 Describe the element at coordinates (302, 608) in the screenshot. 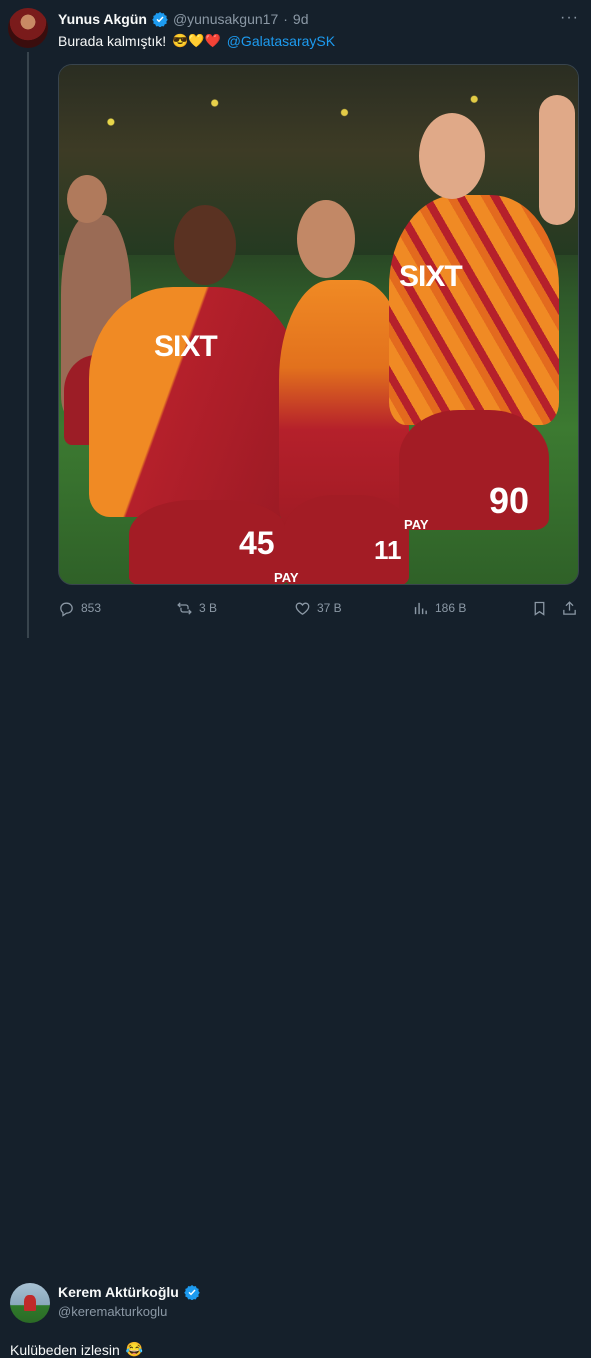

I see `heart-icon` at that location.